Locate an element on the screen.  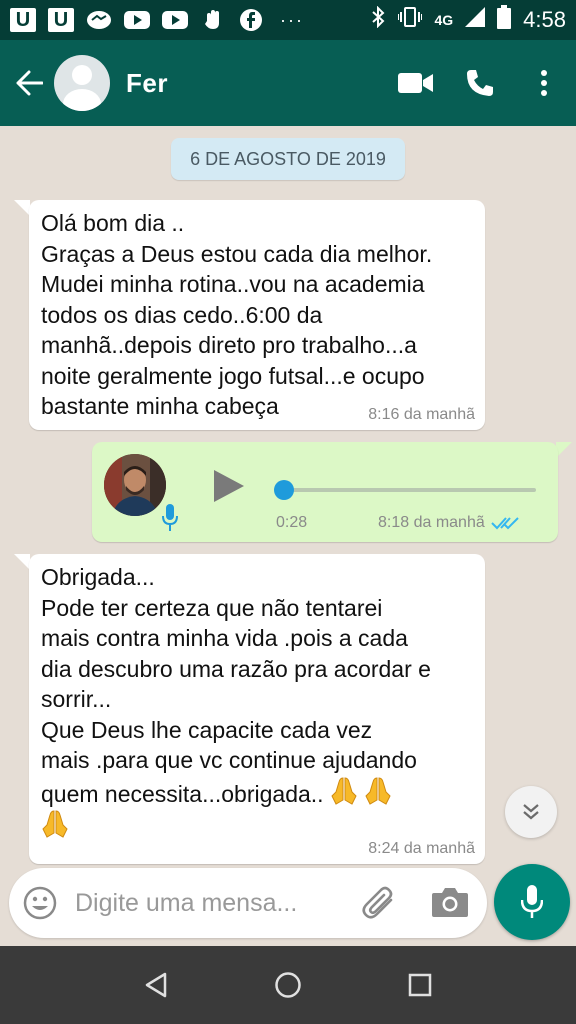
back-button is located at coordinates (29, 83).